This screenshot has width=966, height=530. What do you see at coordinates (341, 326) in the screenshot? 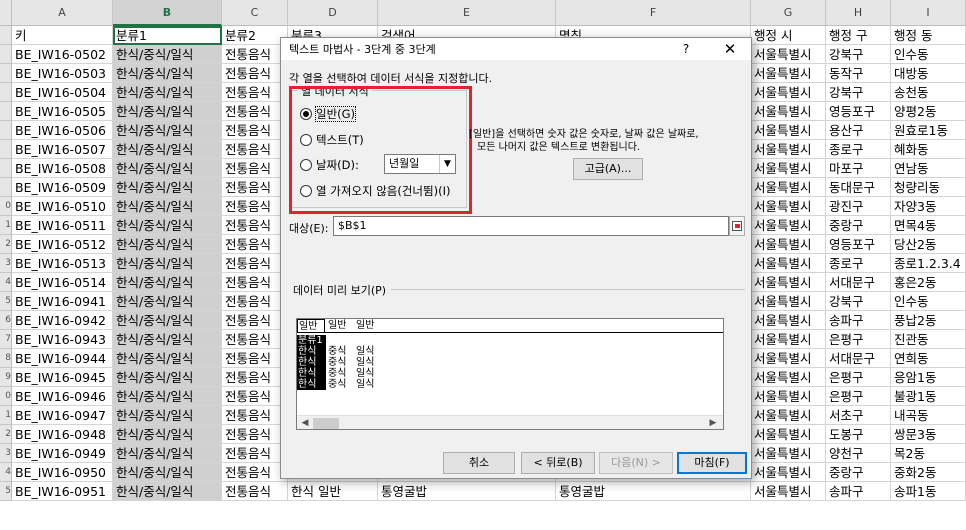
I see `preview-column-header: 일반` at bounding box center [341, 326].